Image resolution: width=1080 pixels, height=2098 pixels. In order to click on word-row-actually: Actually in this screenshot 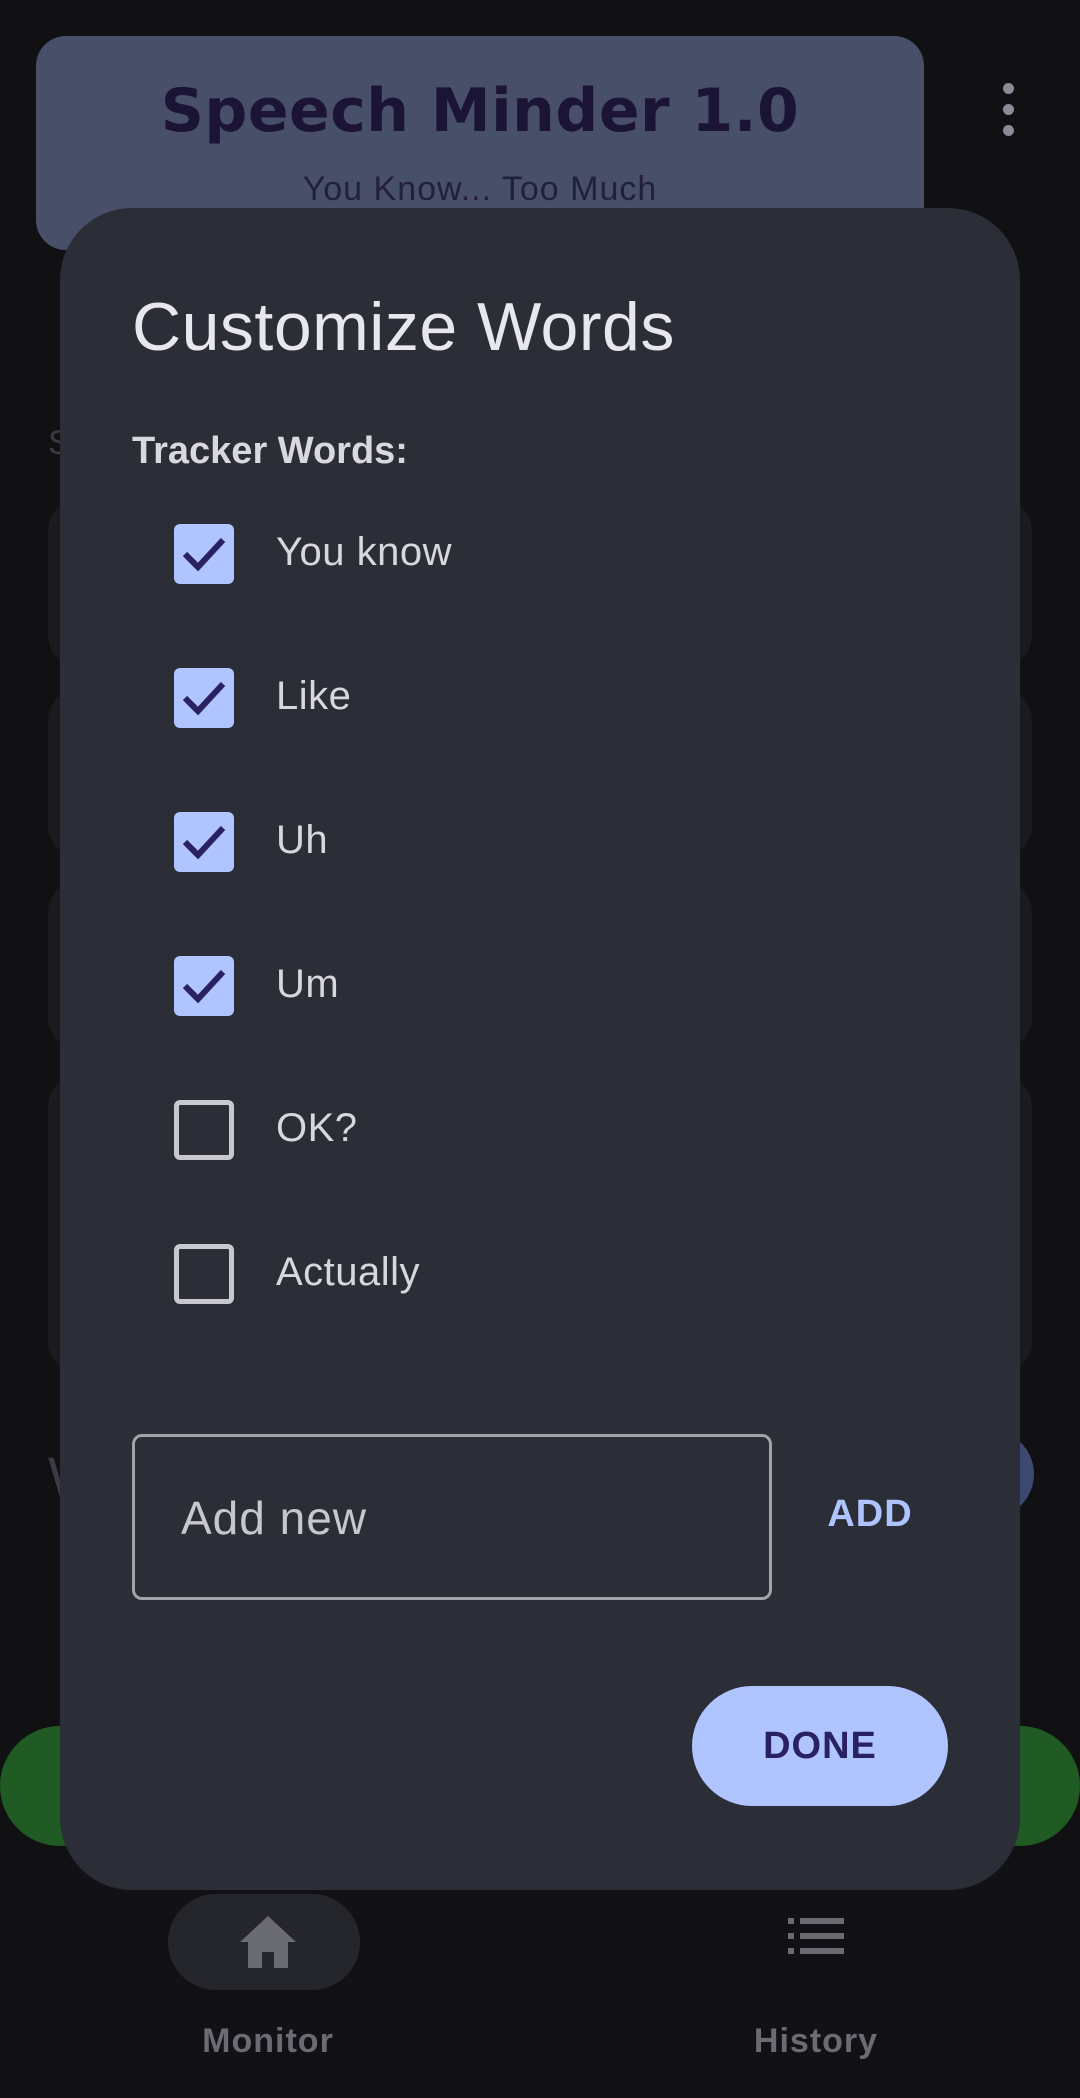, I will do `click(574, 1316)`.